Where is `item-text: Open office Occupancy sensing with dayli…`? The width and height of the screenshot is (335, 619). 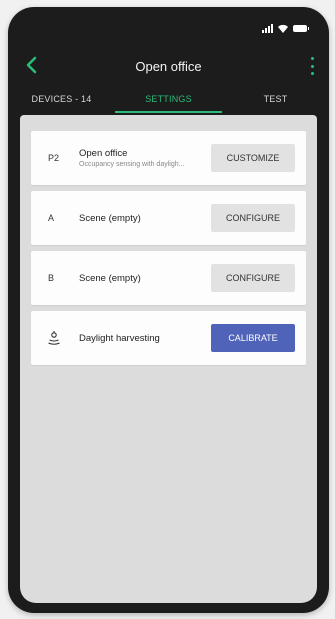
item-text: Open office Occupancy sensing with dayli… is located at coordinates (131, 158).